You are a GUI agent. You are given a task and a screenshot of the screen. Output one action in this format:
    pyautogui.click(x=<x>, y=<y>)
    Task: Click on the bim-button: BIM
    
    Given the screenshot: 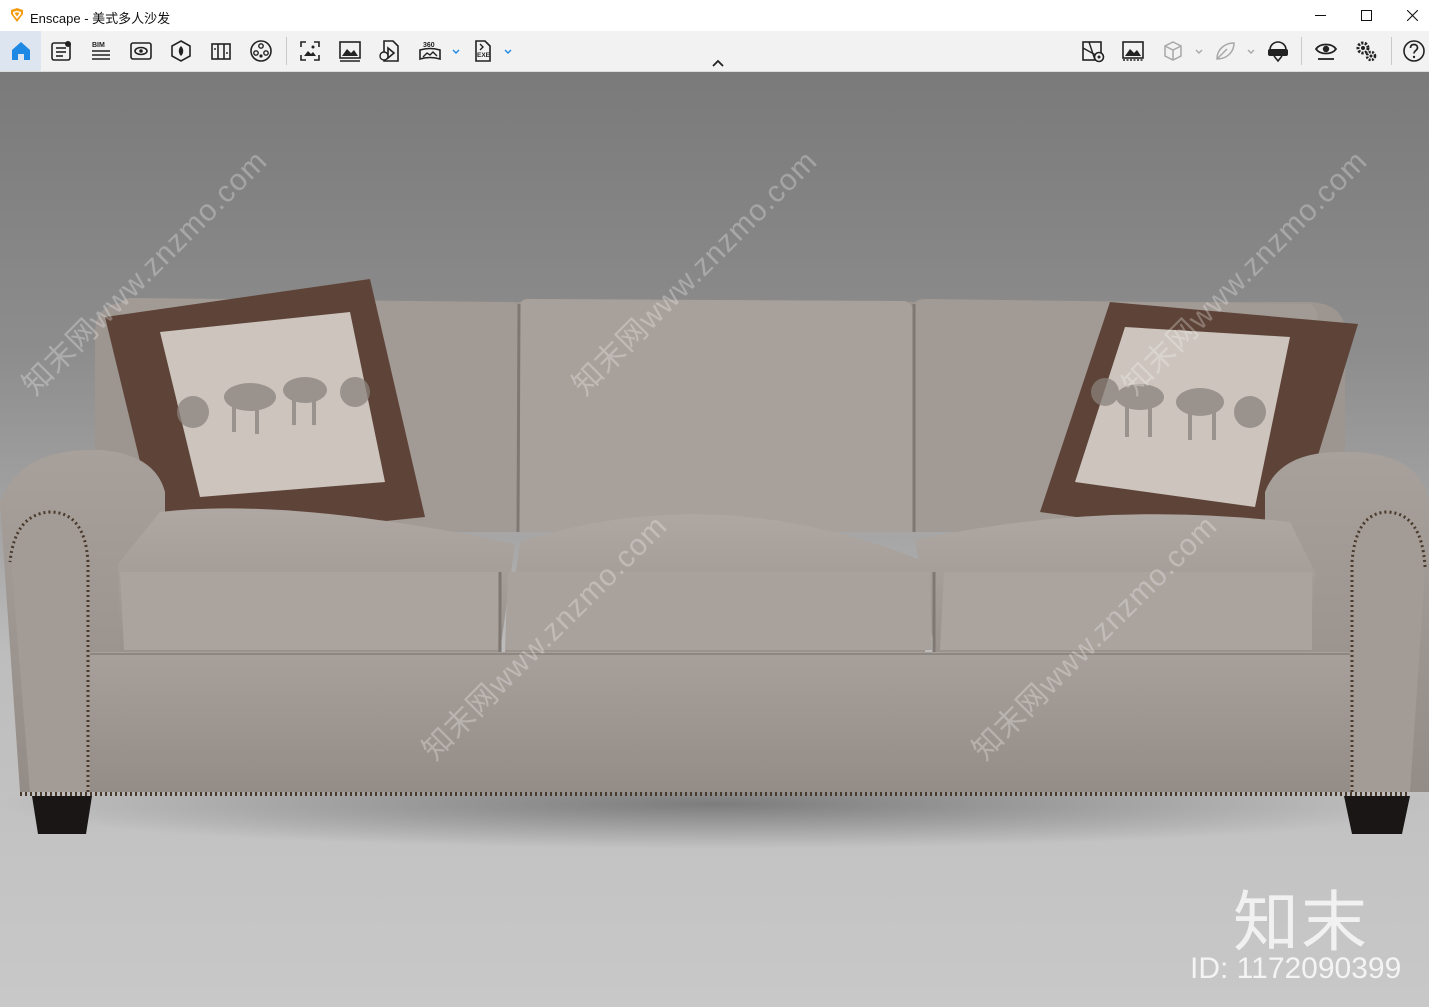 What is the action you would take?
    pyautogui.click(x=101, y=51)
    